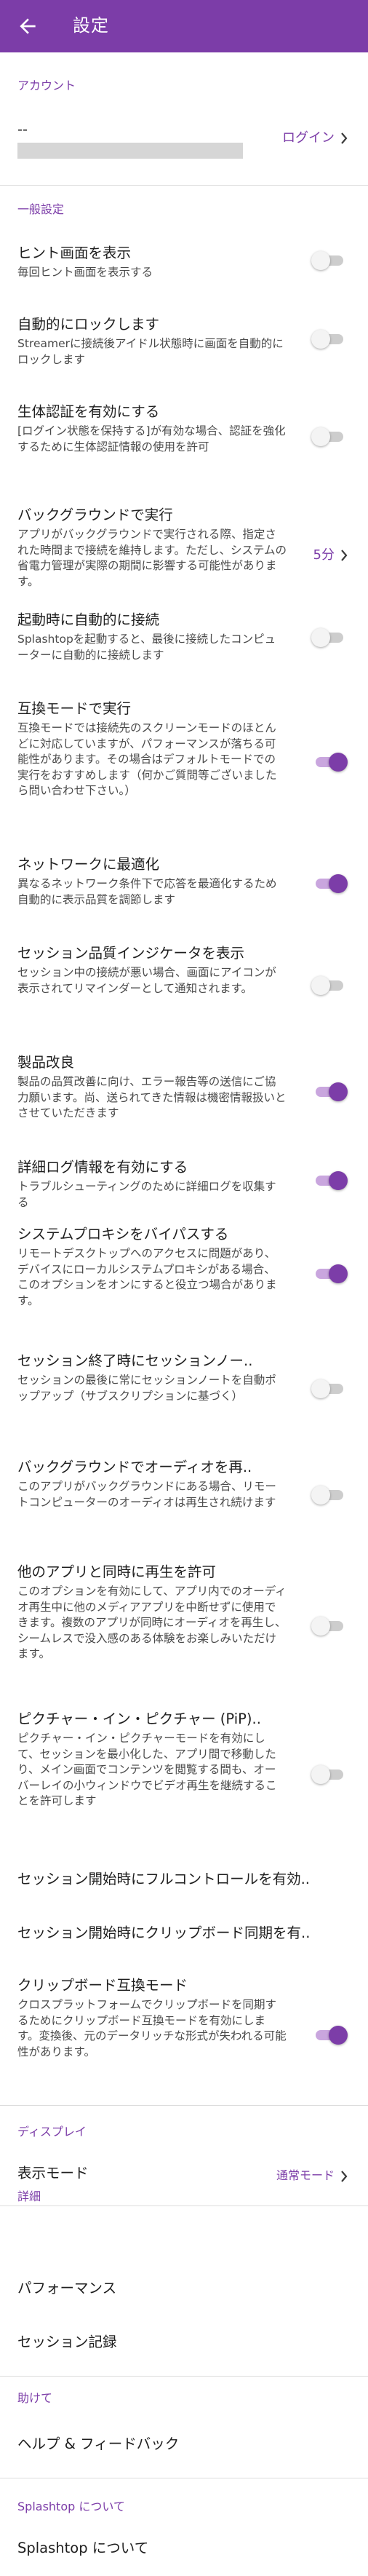 The image size is (368, 2576). Describe the element at coordinates (131, 953) in the screenshot. I see `setting-title: セッション品質インジケータを表示` at that location.